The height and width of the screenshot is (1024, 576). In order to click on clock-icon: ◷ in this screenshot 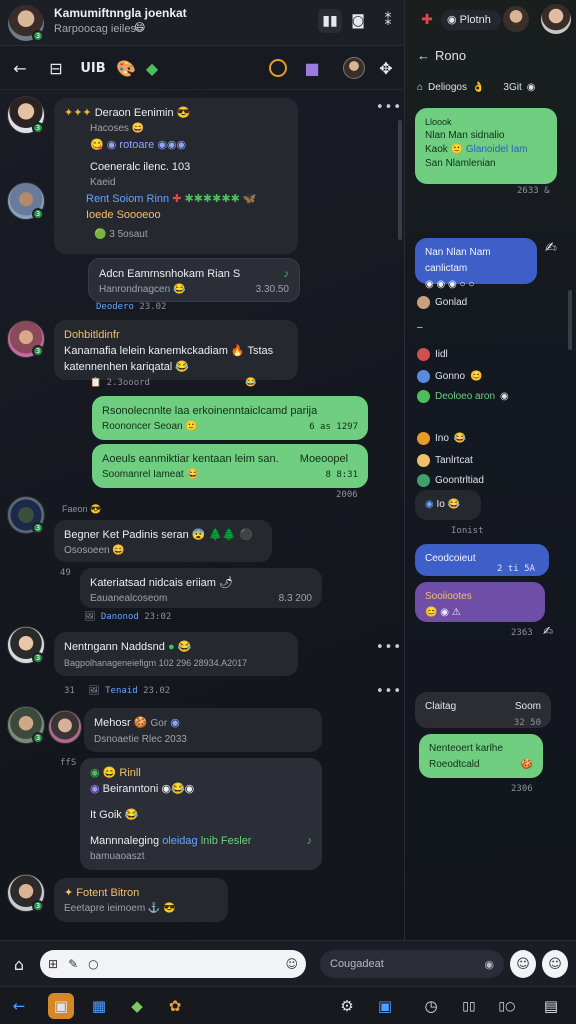, I will do `click(431, 1006)`.